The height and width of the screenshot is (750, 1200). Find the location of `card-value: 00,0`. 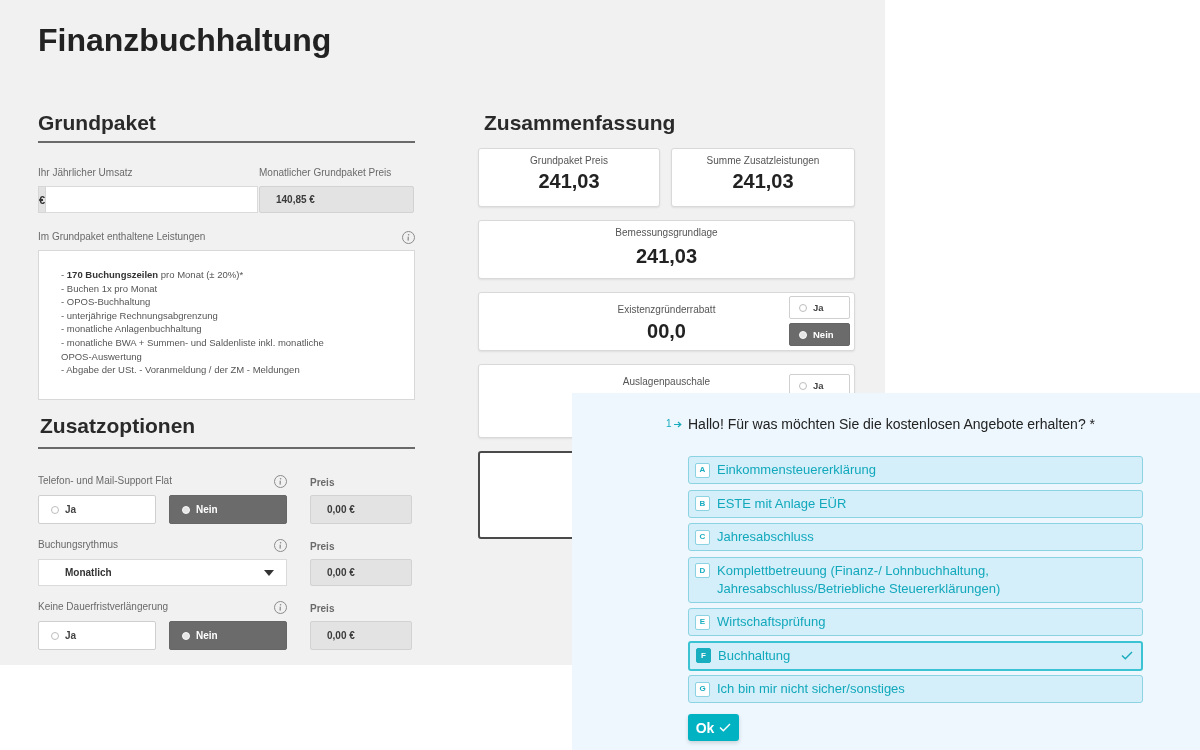

card-value: 00,0 is located at coordinates (666, 331).